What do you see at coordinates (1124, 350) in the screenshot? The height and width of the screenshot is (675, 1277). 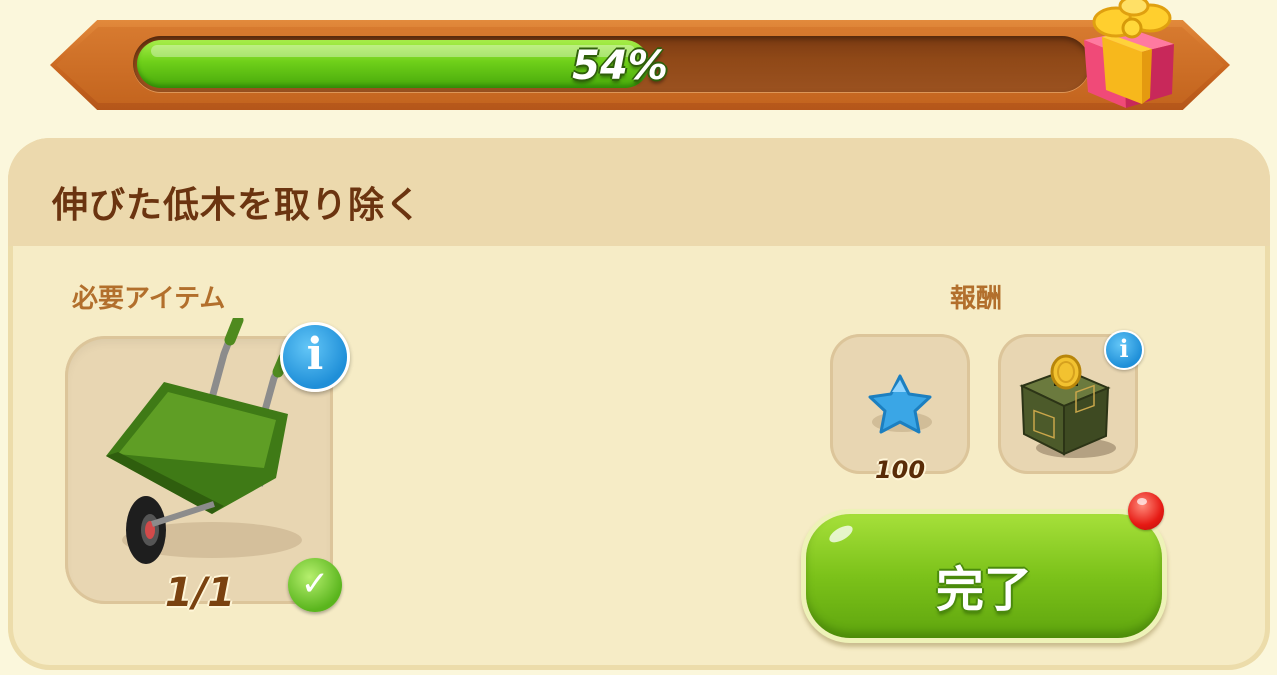 I see `reward-info-icon: i` at bounding box center [1124, 350].